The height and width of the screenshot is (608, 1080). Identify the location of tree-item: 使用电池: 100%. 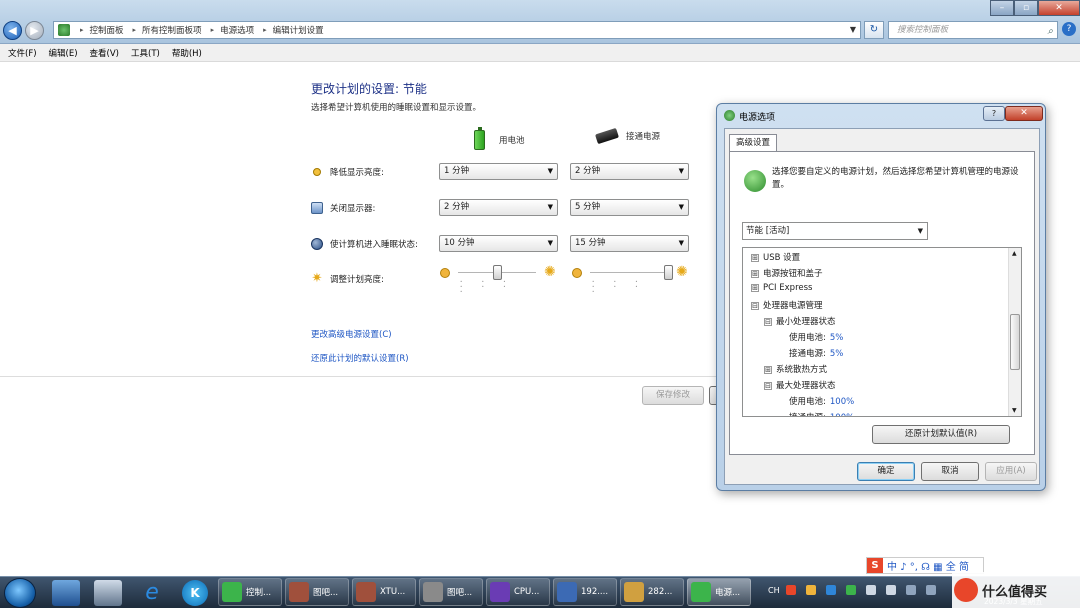
(815, 401).